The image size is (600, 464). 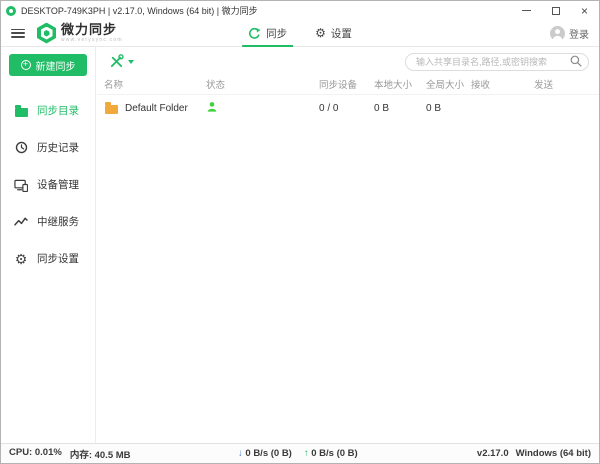 I want to click on logo-name: 微力同步, so click(x=89, y=29).